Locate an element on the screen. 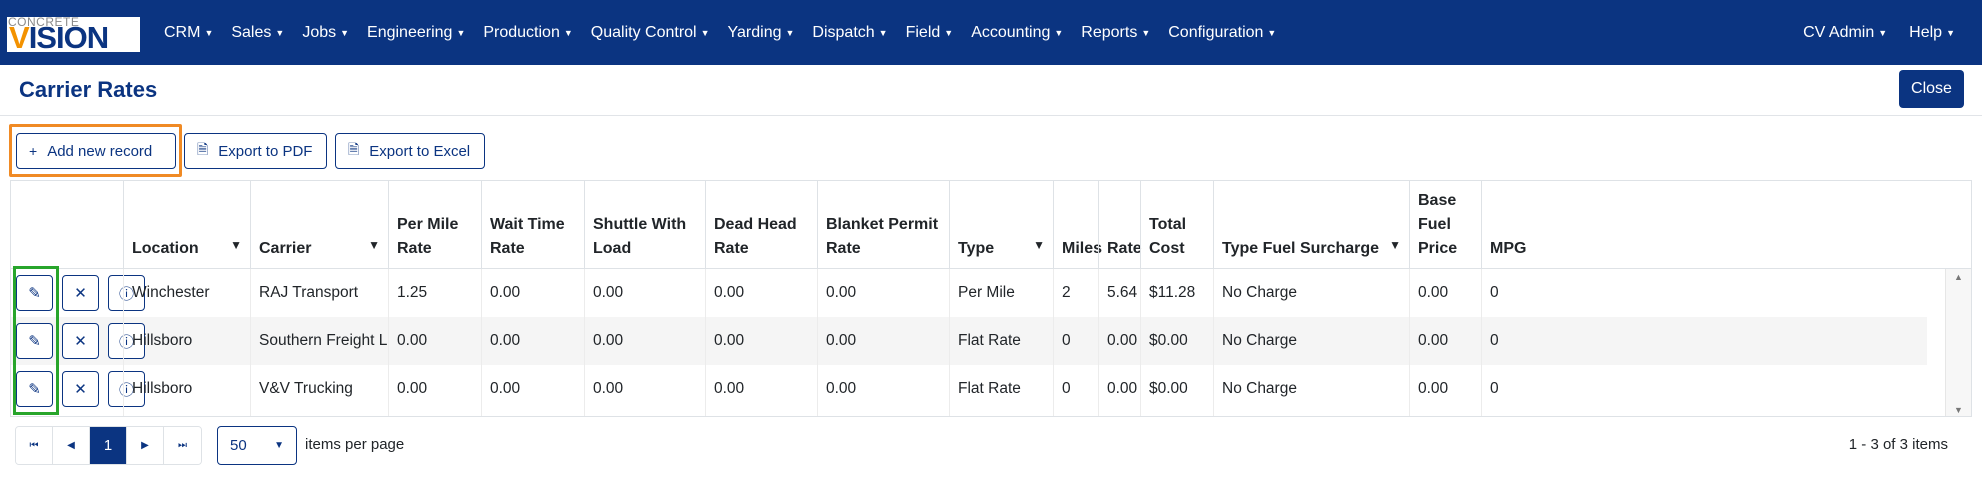  column-header-shuttle-with-load: Shuttle With Load is located at coordinates (644, 225).